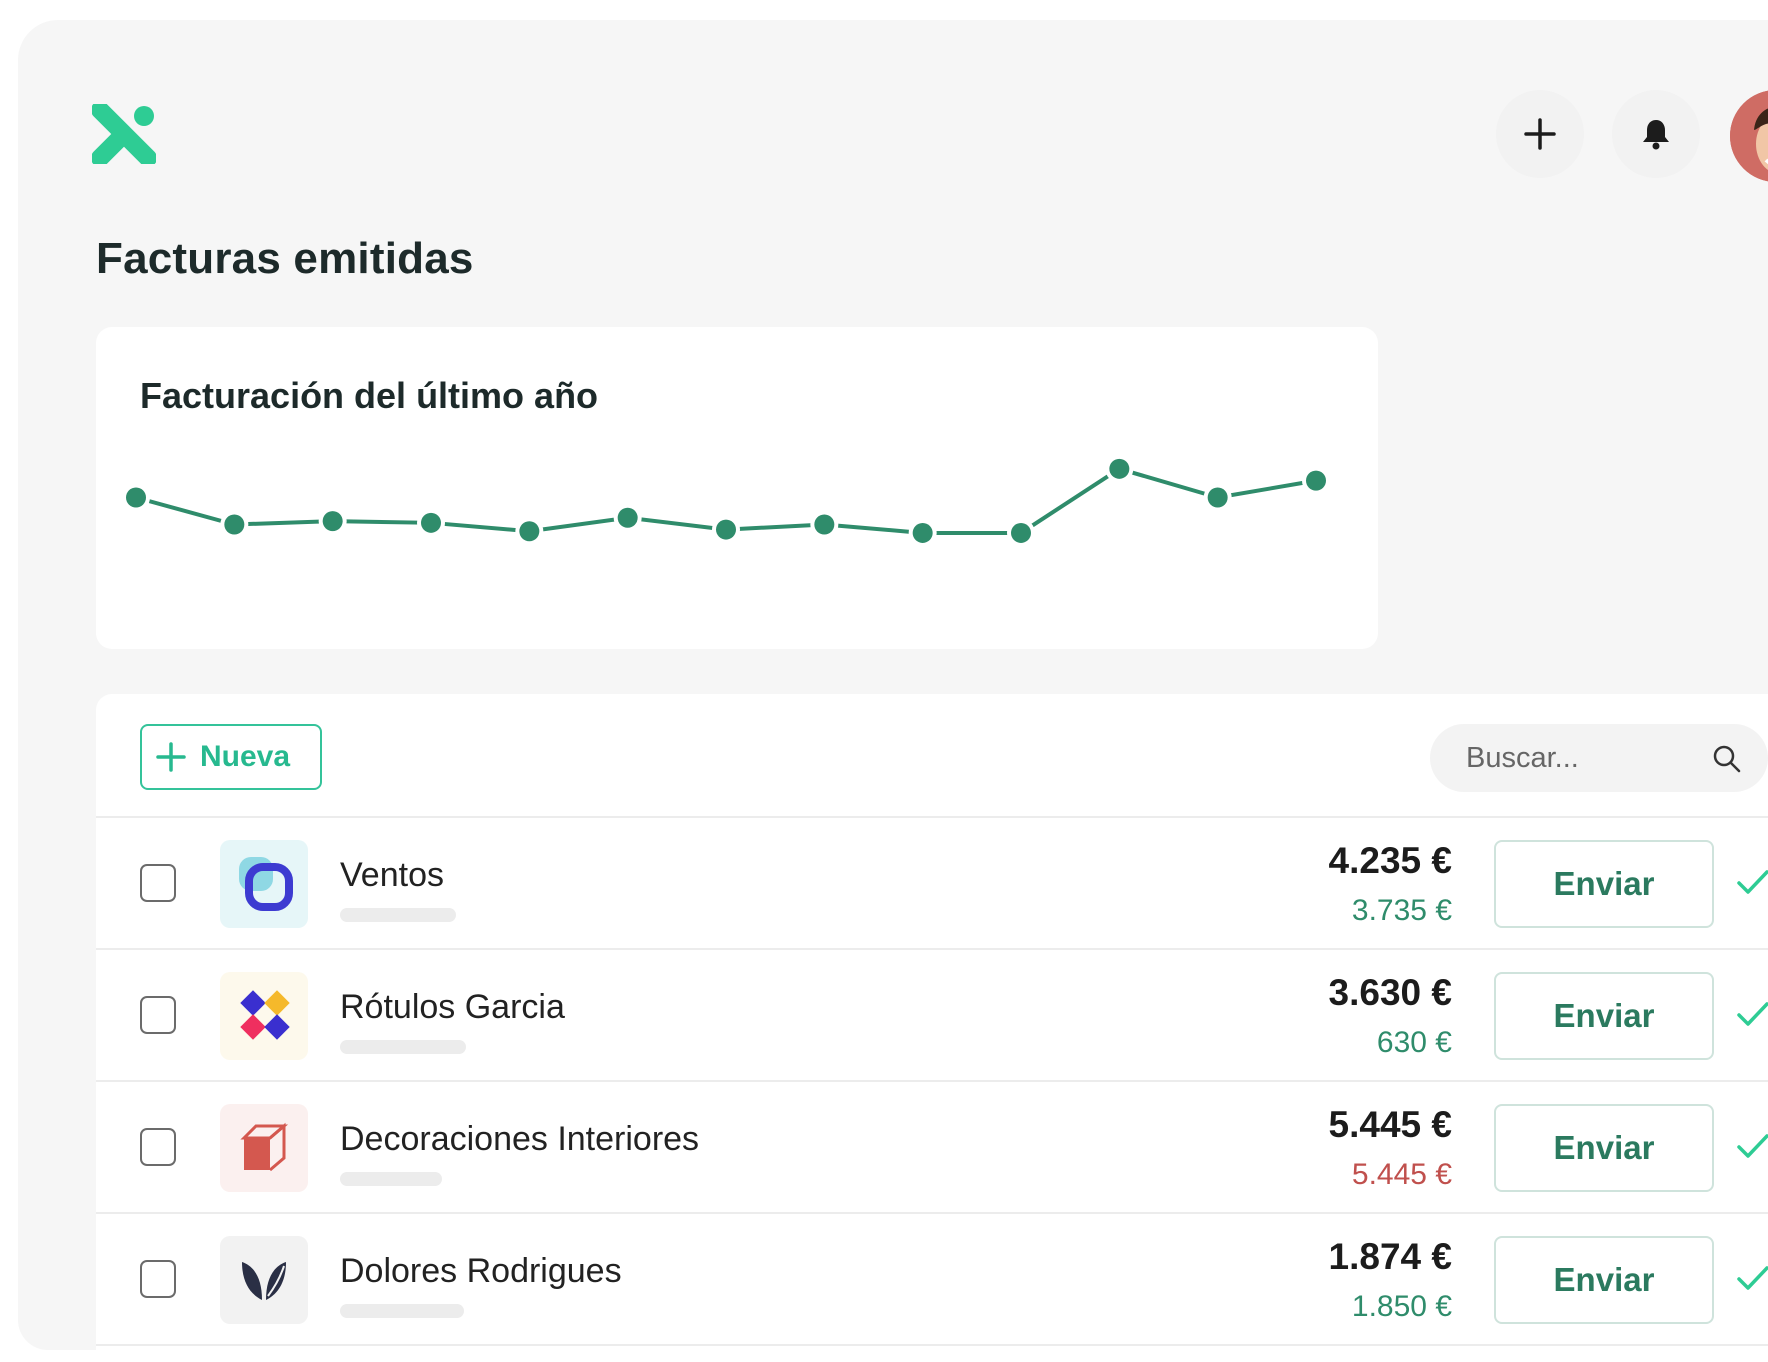 The image size is (1768, 1362). I want to click on company-name: Ventos, so click(392, 875).